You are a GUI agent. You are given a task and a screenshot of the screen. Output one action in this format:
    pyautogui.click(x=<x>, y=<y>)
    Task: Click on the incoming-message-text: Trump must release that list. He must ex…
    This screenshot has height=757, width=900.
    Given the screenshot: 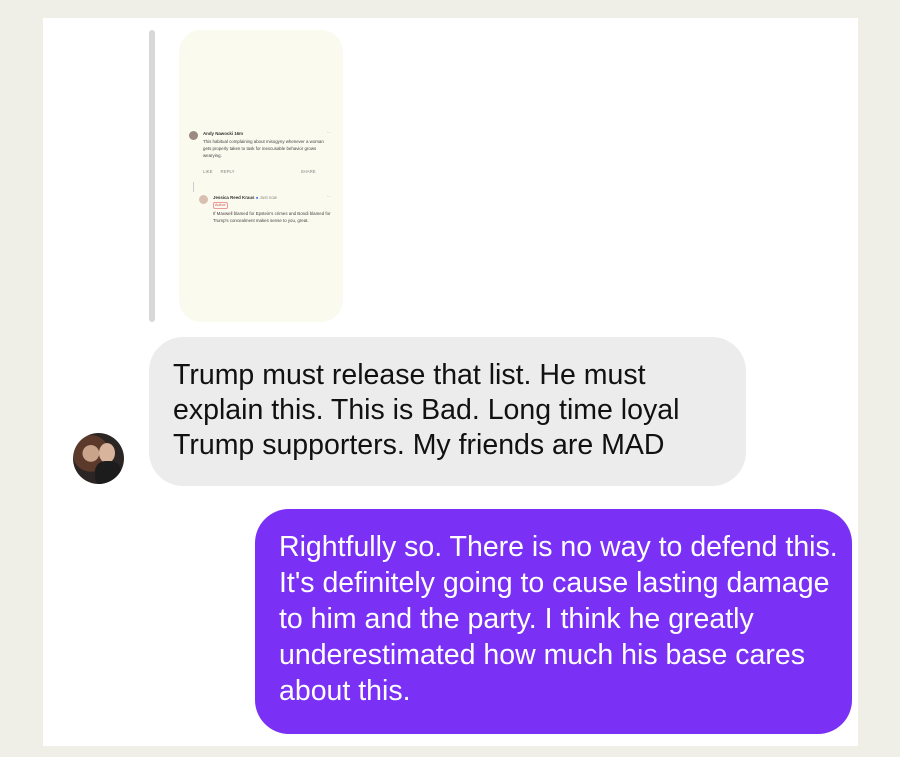 What is the action you would take?
    pyautogui.click(x=426, y=410)
    